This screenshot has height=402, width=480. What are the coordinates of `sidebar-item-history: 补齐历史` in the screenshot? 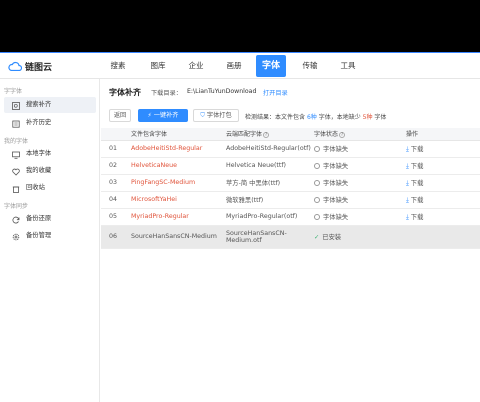 It's located at (50, 123).